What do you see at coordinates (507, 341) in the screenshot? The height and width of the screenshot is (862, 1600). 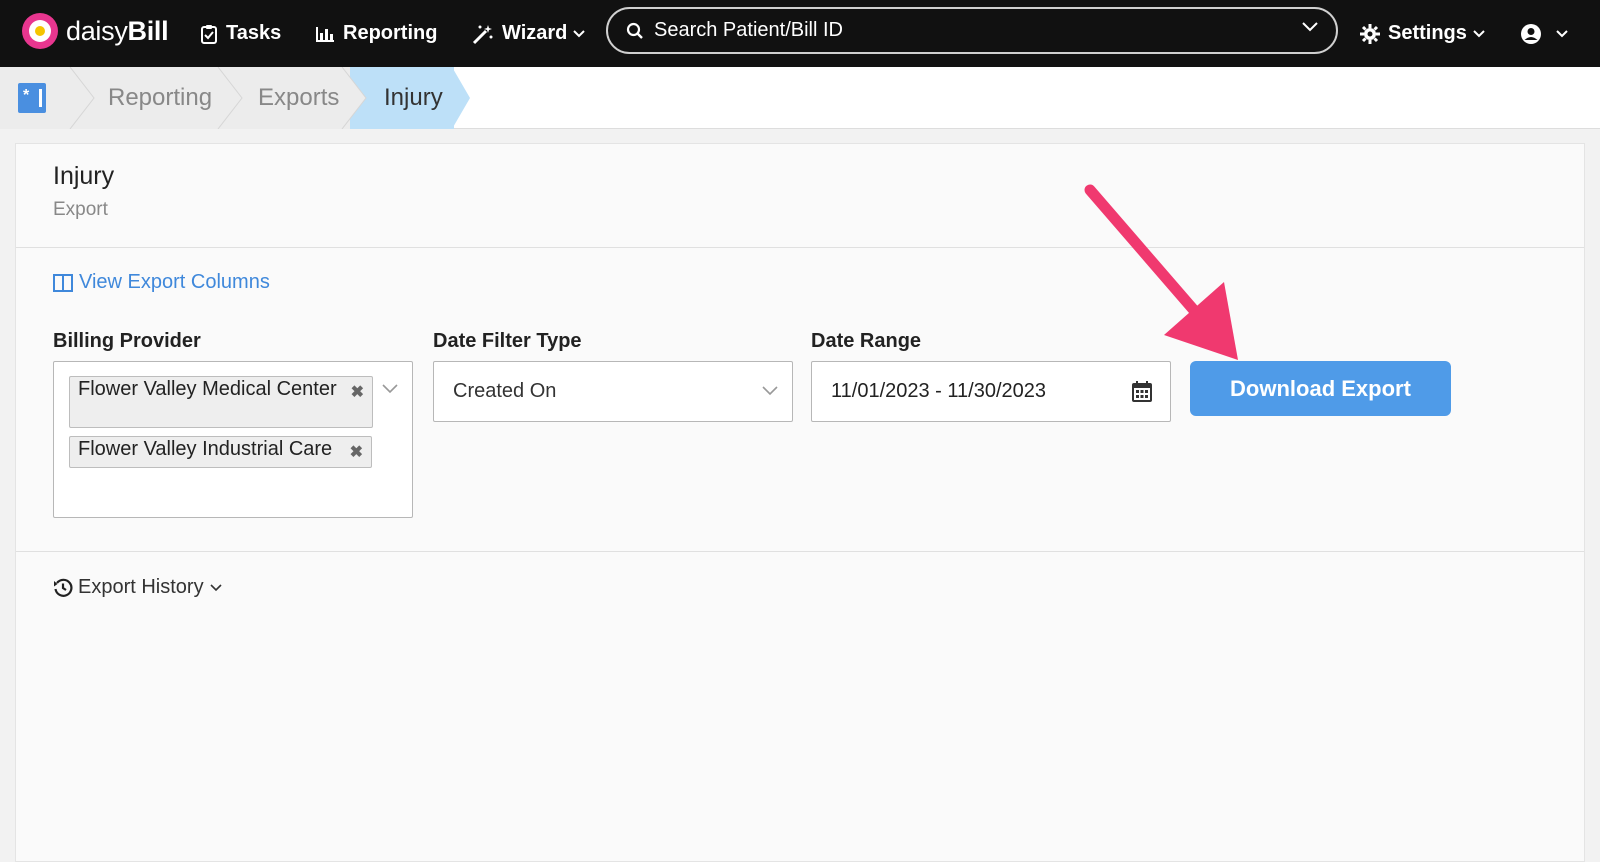 I see `date-filter-type-label: Date Filter Type` at bounding box center [507, 341].